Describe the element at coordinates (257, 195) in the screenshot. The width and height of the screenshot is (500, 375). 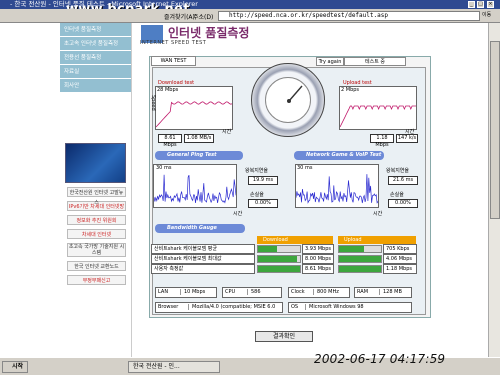
I see `ping-loss-label: 손실율` at that location.